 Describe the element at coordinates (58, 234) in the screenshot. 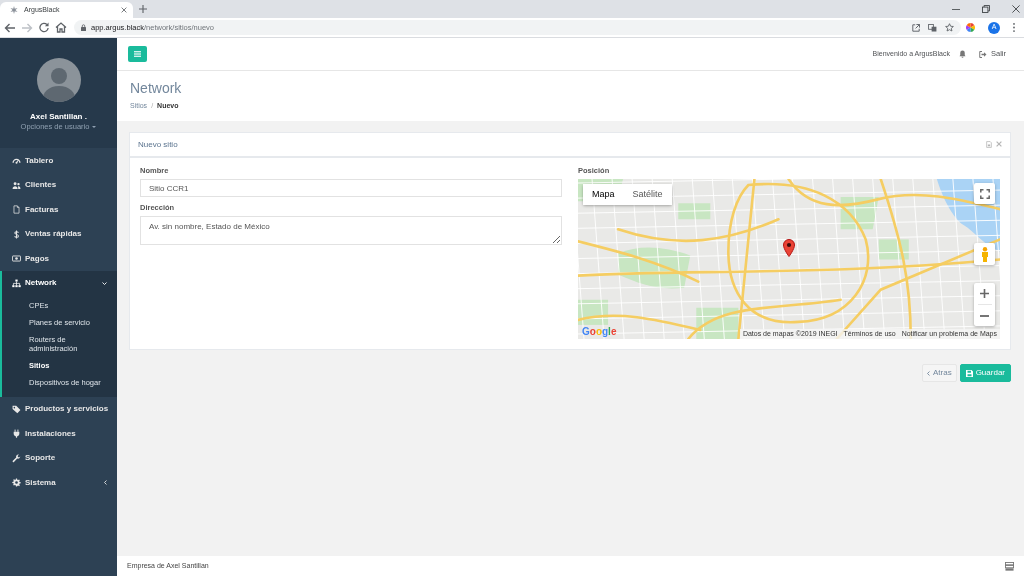

I see `sidebar-item: Ventas rápidas` at that location.